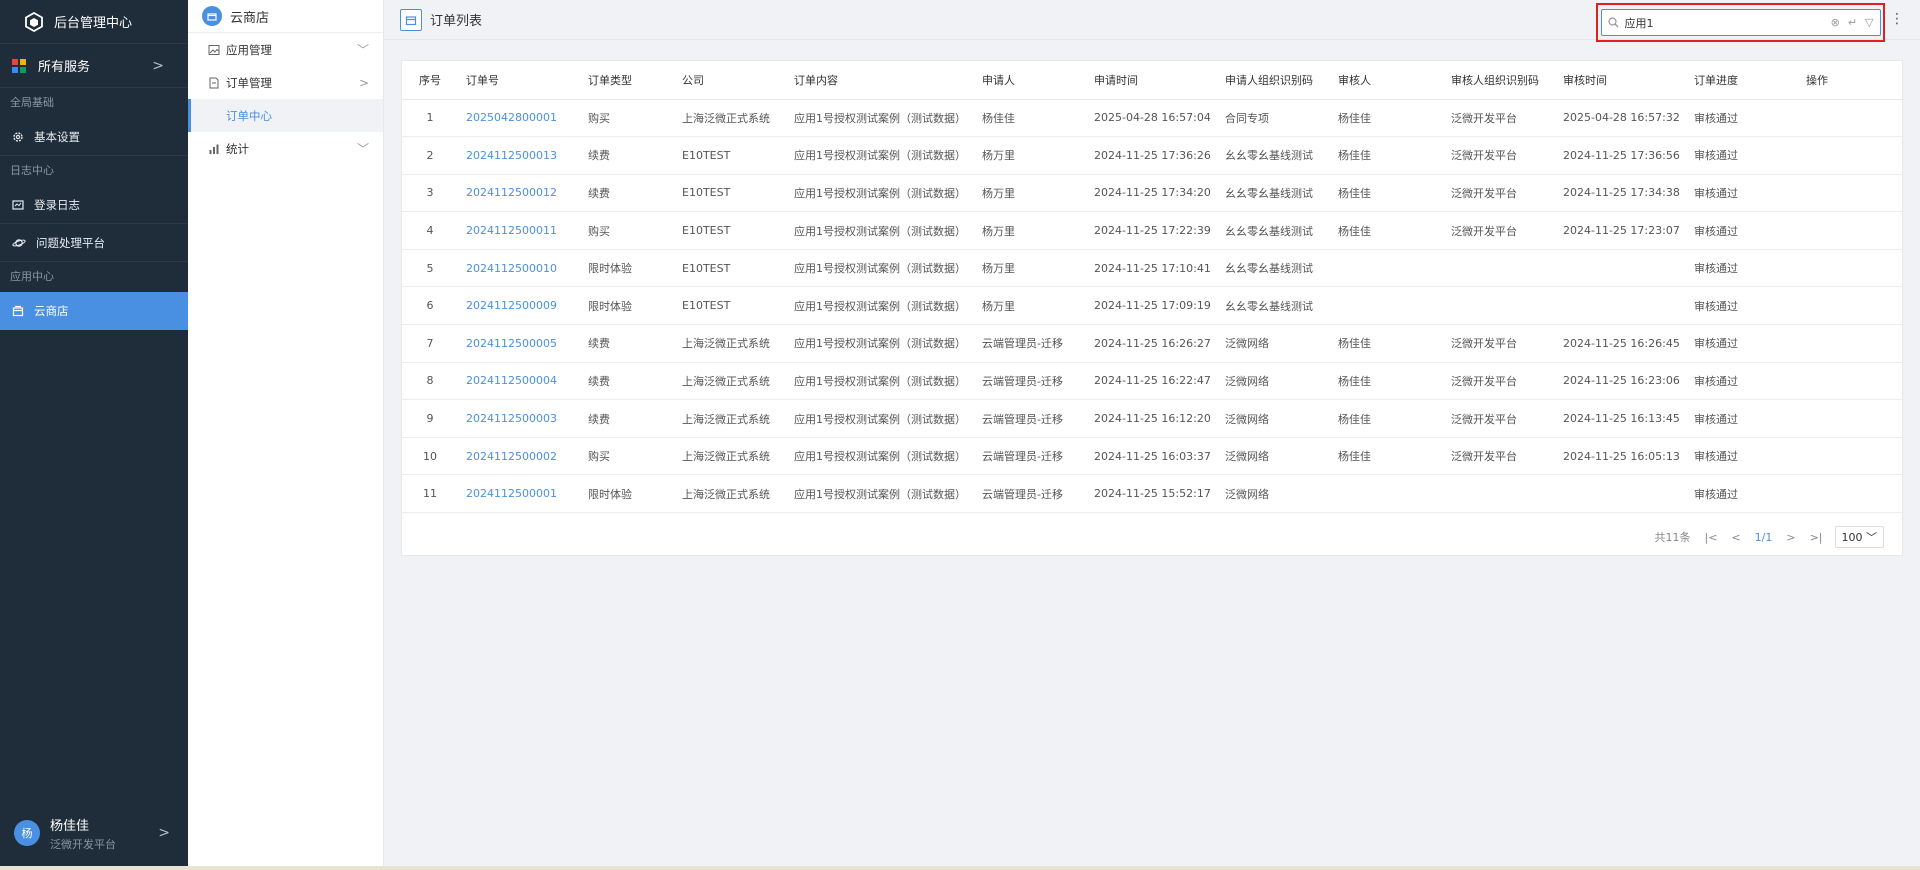 The image size is (1920, 870). Describe the element at coordinates (158, 65) in the screenshot. I see `chevron-right-icon: >` at that location.